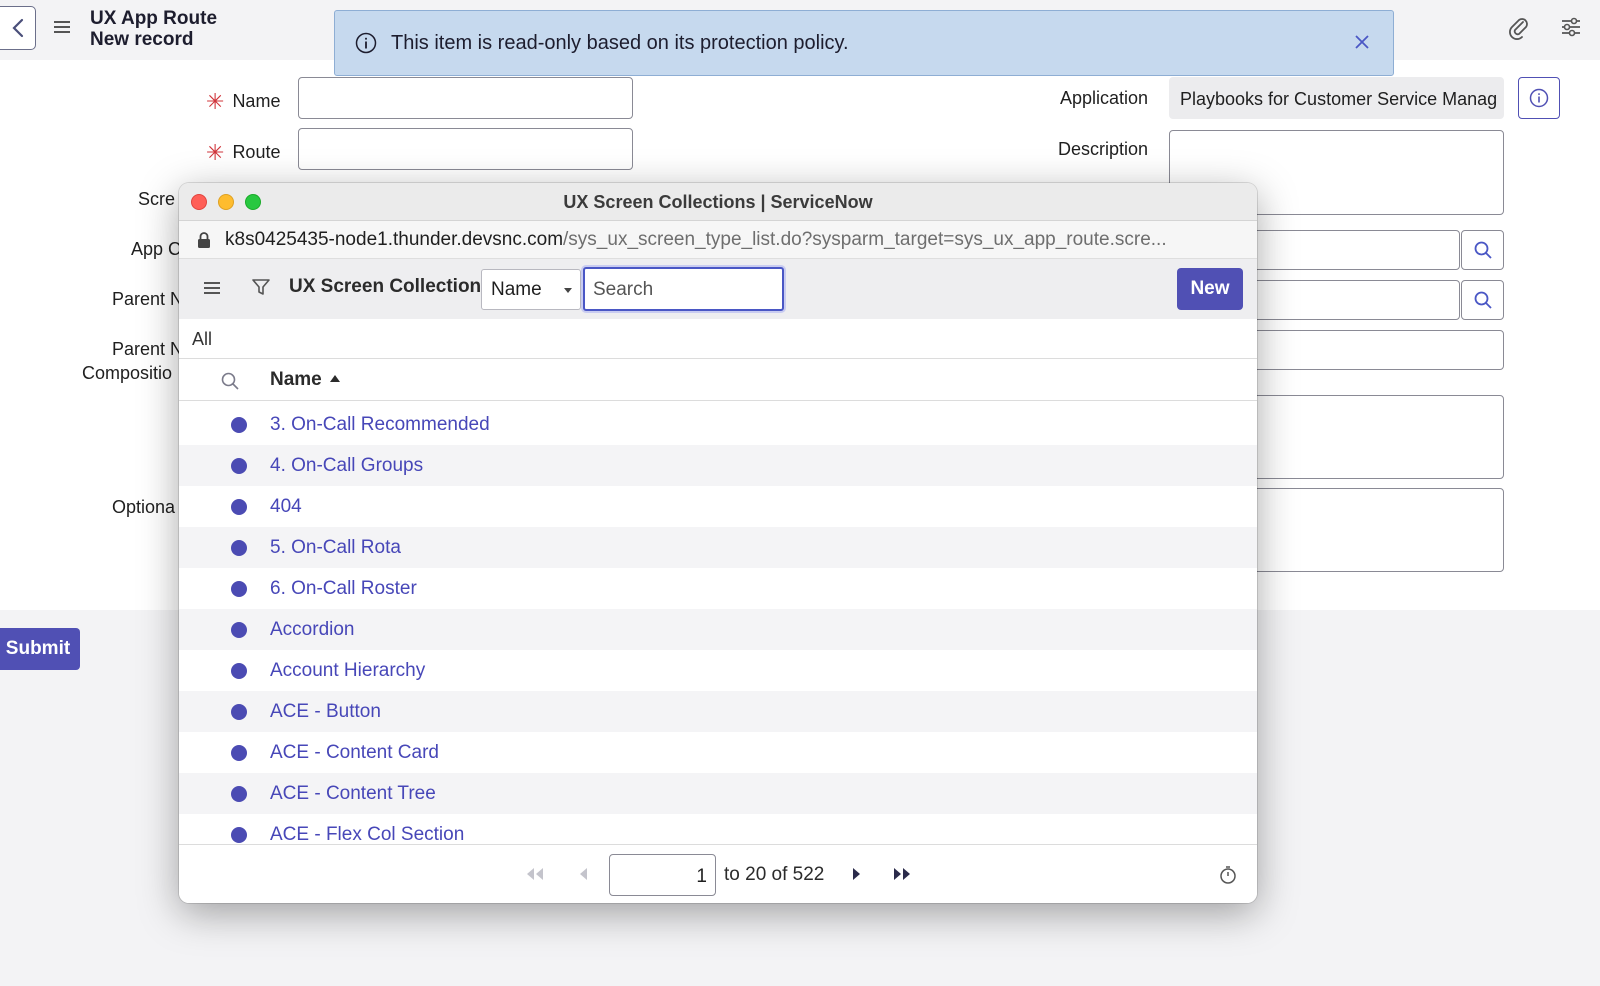 The width and height of the screenshot is (1600, 986). Describe the element at coordinates (1210, 289) in the screenshot. I see `new-button: New` at that location.